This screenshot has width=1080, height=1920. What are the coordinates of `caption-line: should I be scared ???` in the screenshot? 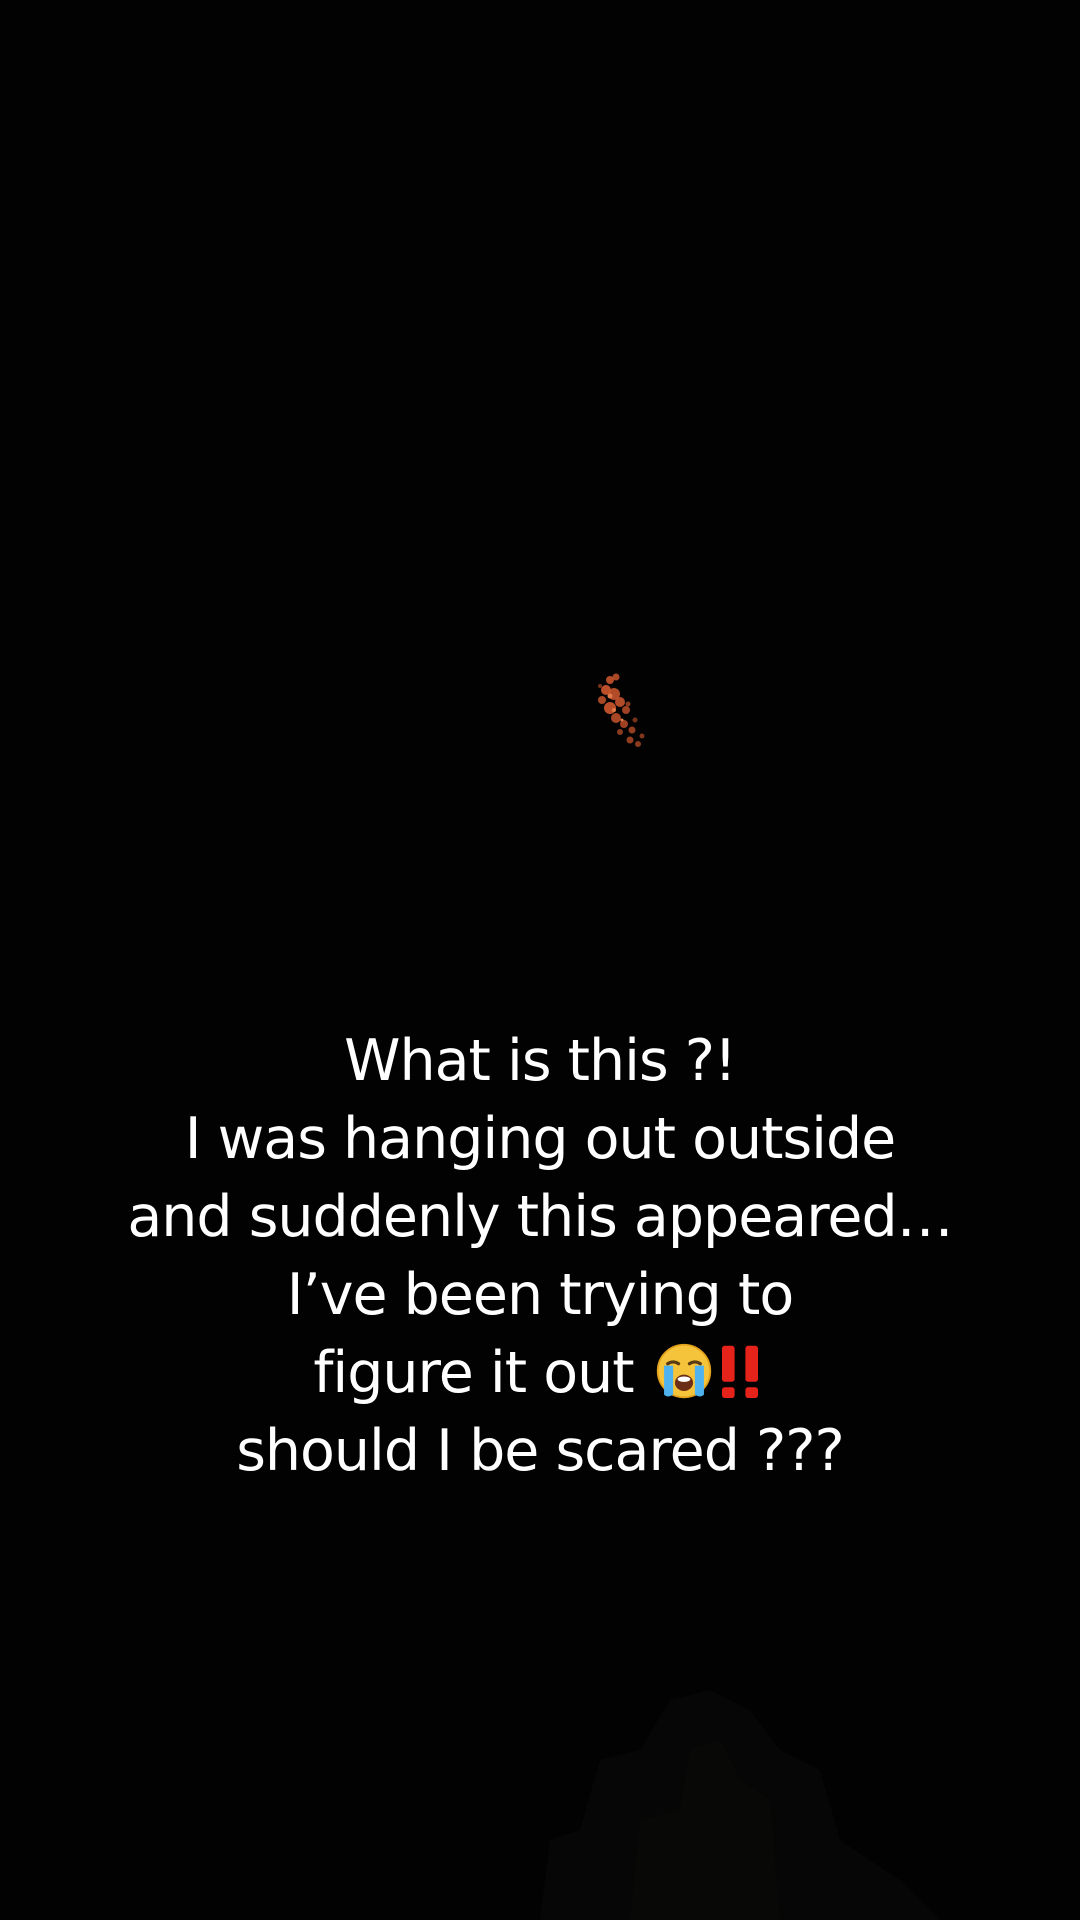 It's located at (540, 1451).